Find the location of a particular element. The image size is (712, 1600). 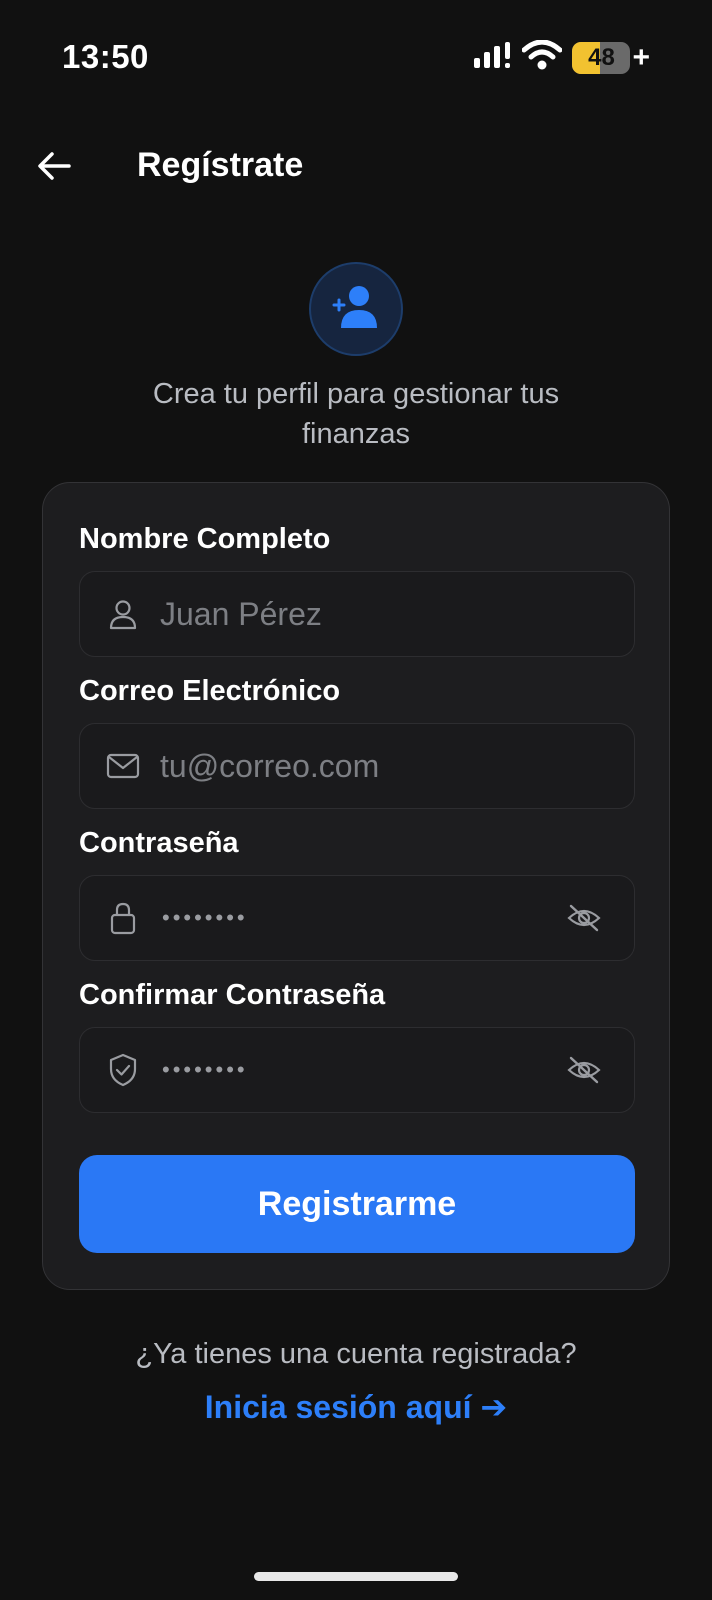

cellular-signal-icon is located at coordinates (492, 57).